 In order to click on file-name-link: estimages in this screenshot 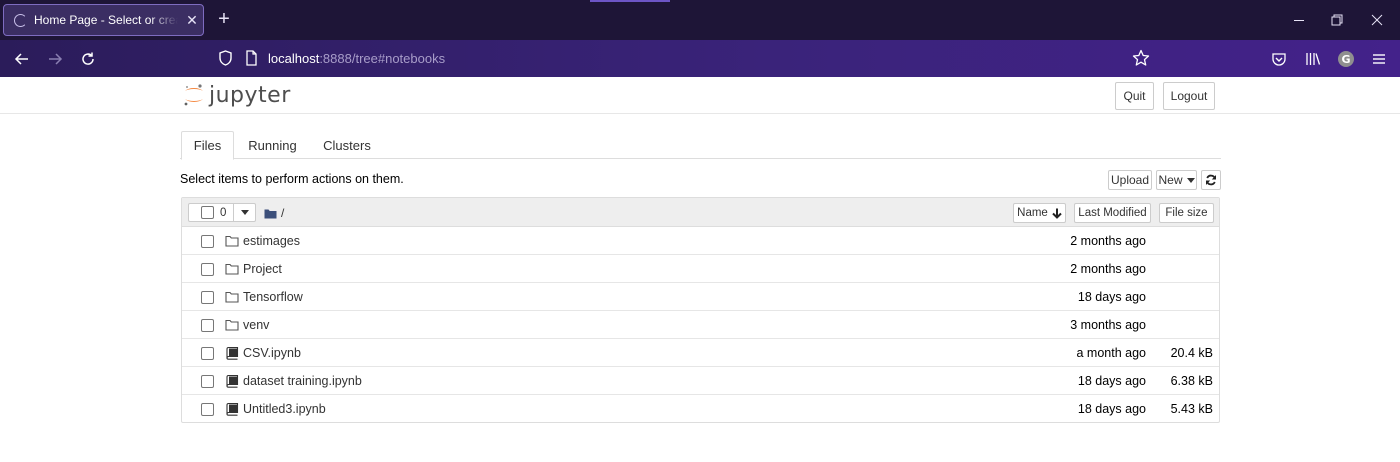, I will do `click(271, 241)`.